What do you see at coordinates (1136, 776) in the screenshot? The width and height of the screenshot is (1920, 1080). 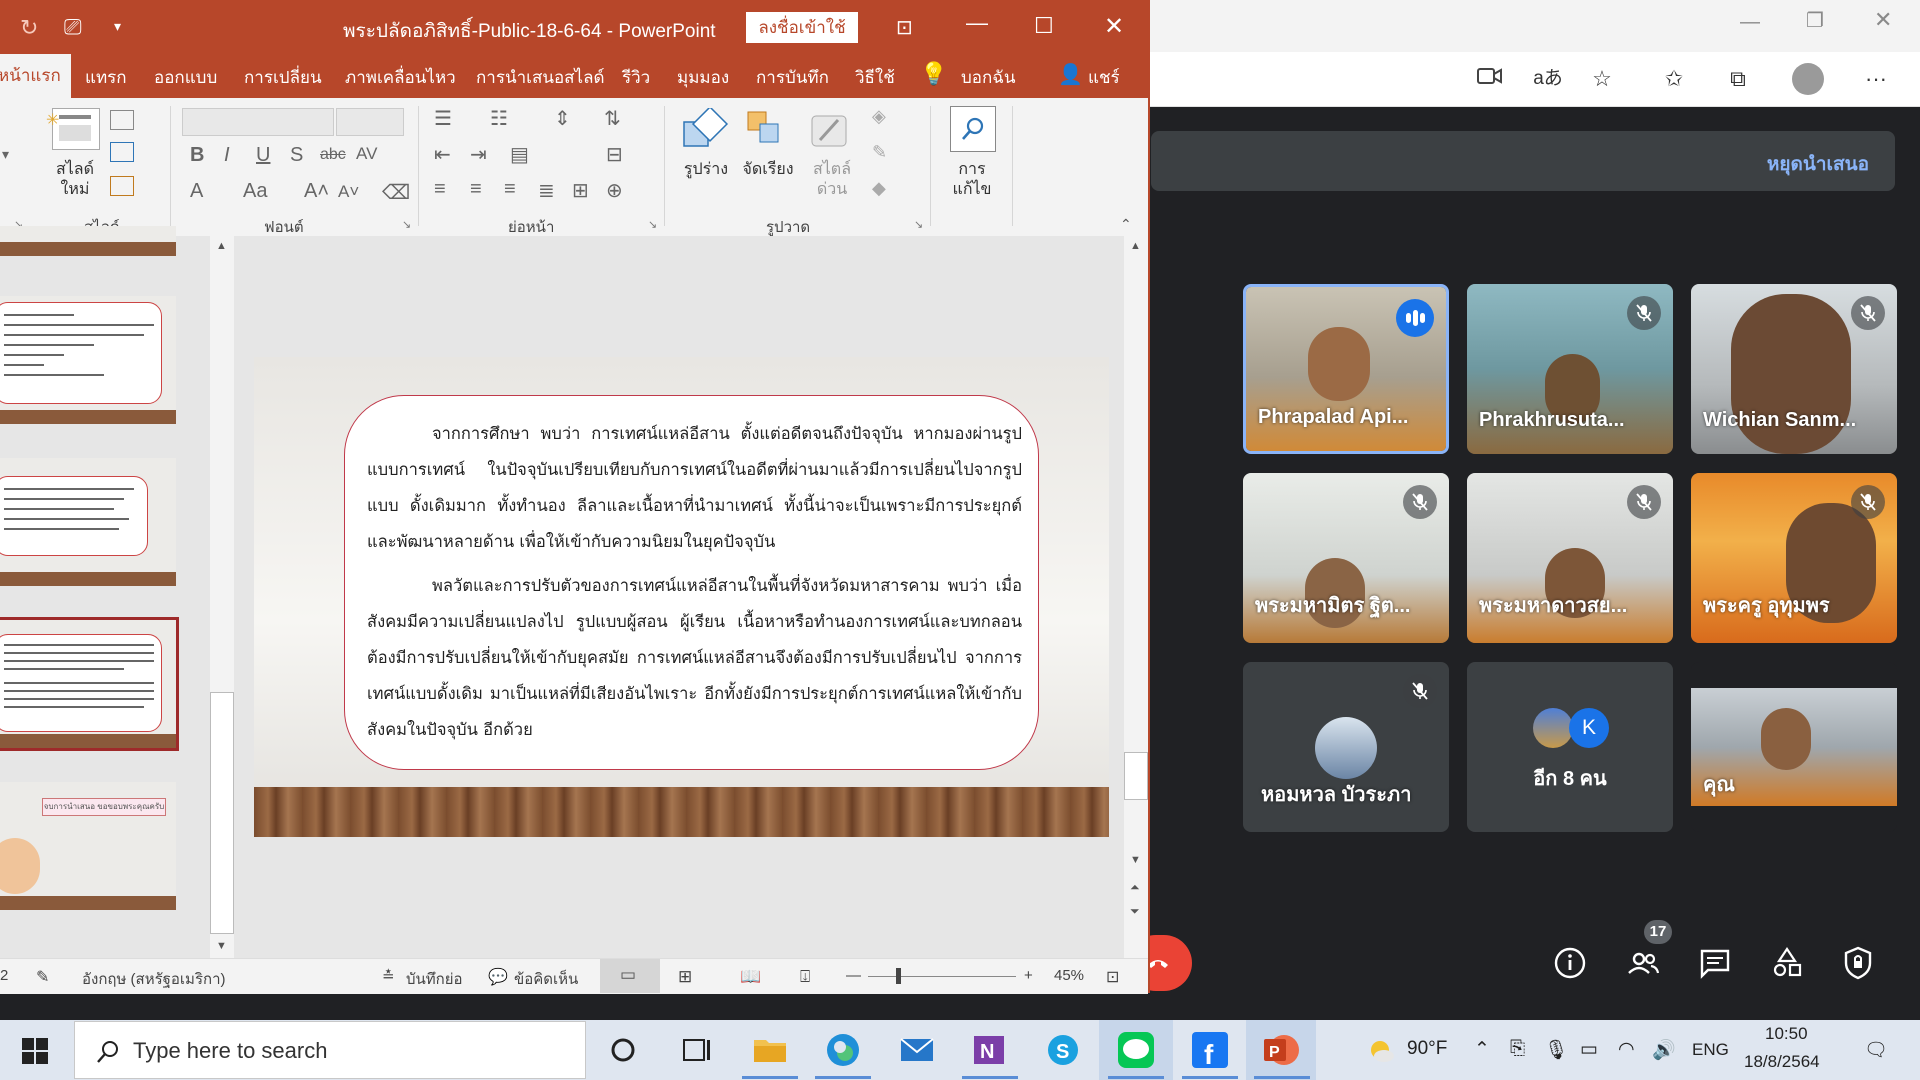 I see `scroll-thumb` at bounding box center [1136, 776].